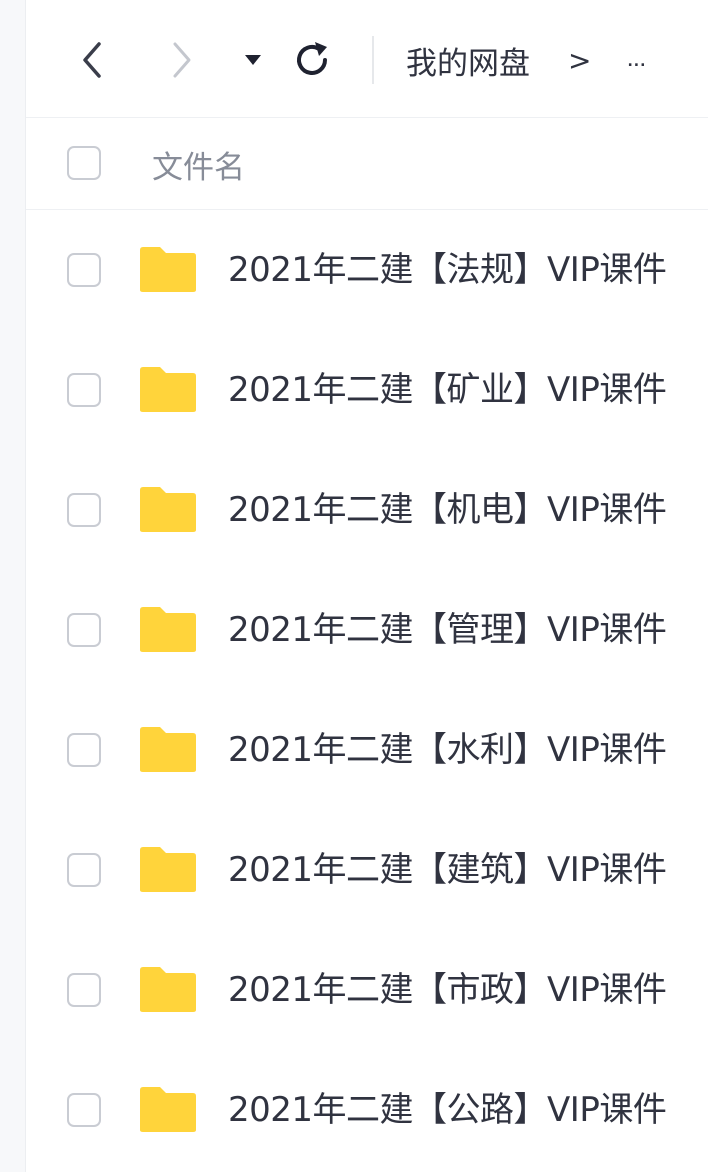  I want to click on forward-button, so click(182, 60).